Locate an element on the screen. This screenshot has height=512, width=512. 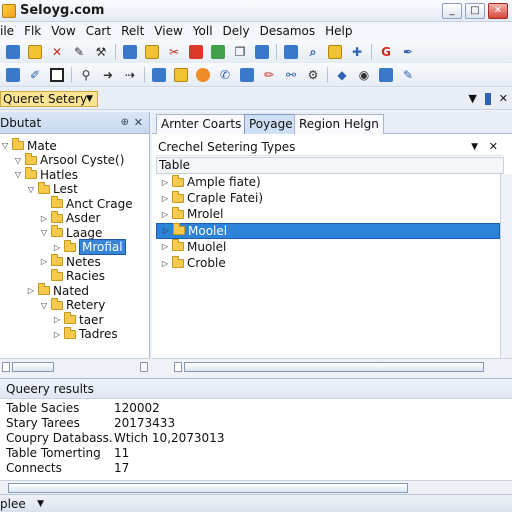
stop-icon is located at coordinates (196, 51).